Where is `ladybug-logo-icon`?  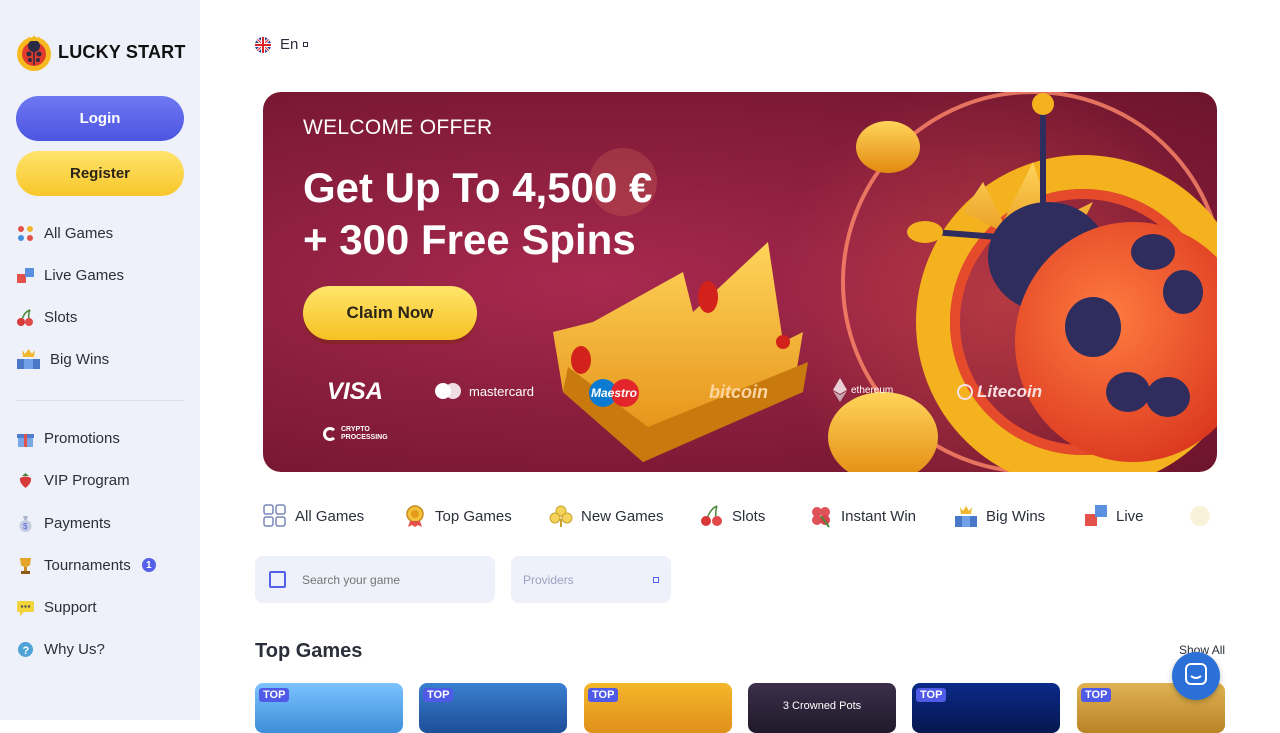
ladybug-logo-icon is located at coordinates (34, 52).